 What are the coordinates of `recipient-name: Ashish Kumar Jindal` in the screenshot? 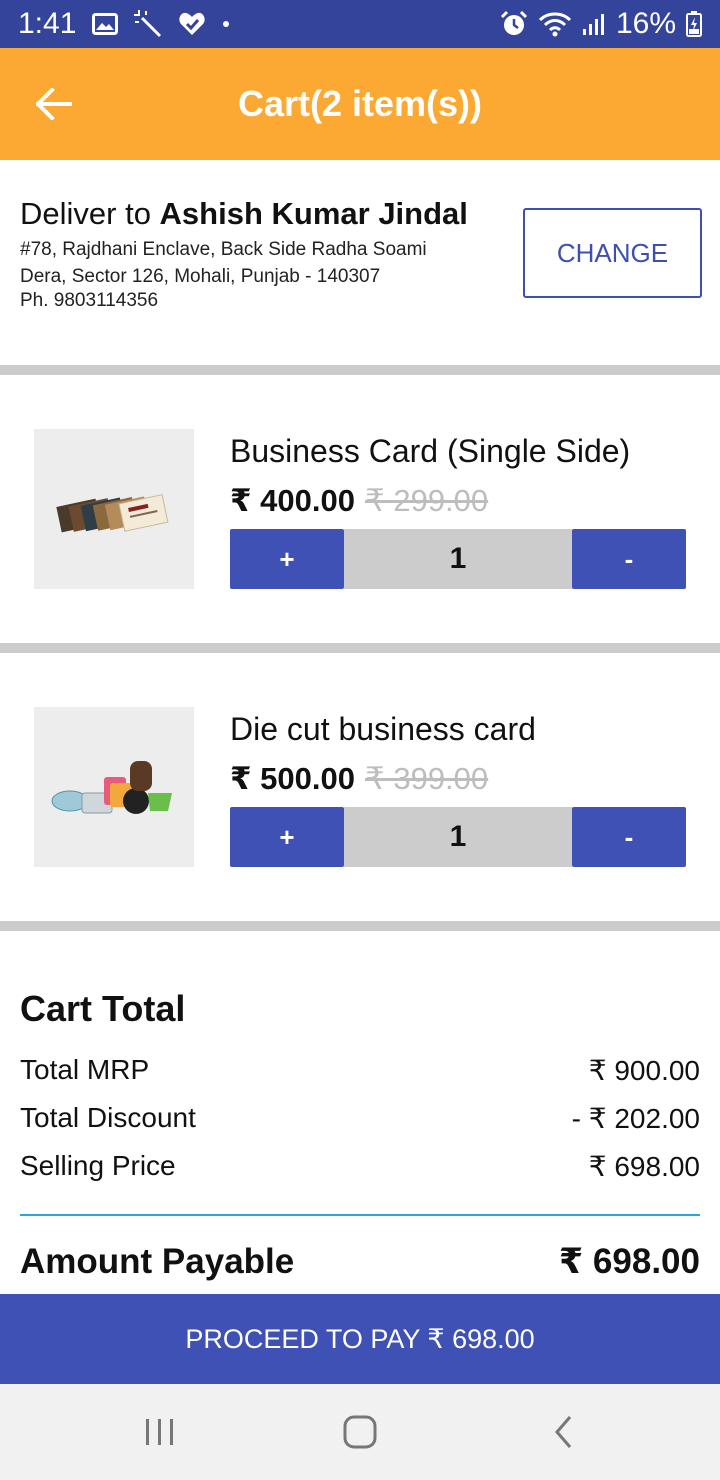 It's located at (313, 213).